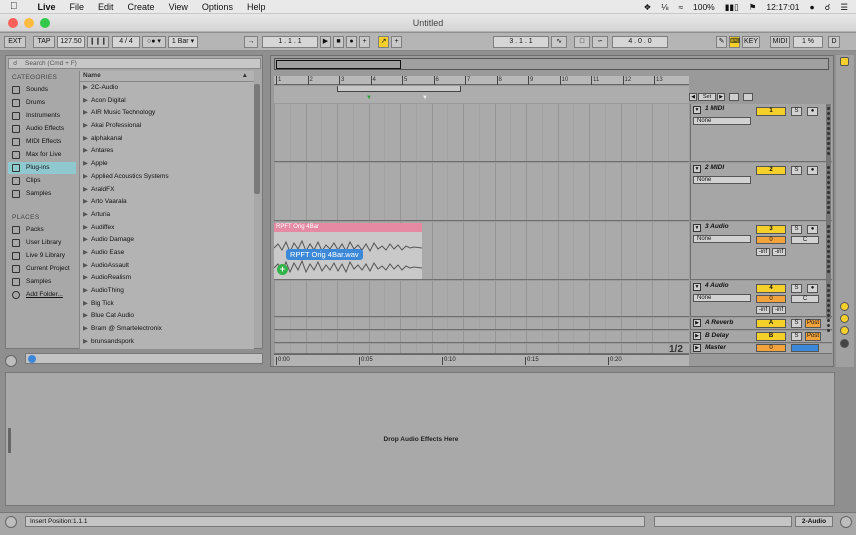 The width and height of the screenshot is (856, 535). Describe the element at coordinates (721, 42) in the screenshot. I see `draw-mode-button: ✎` at that location.